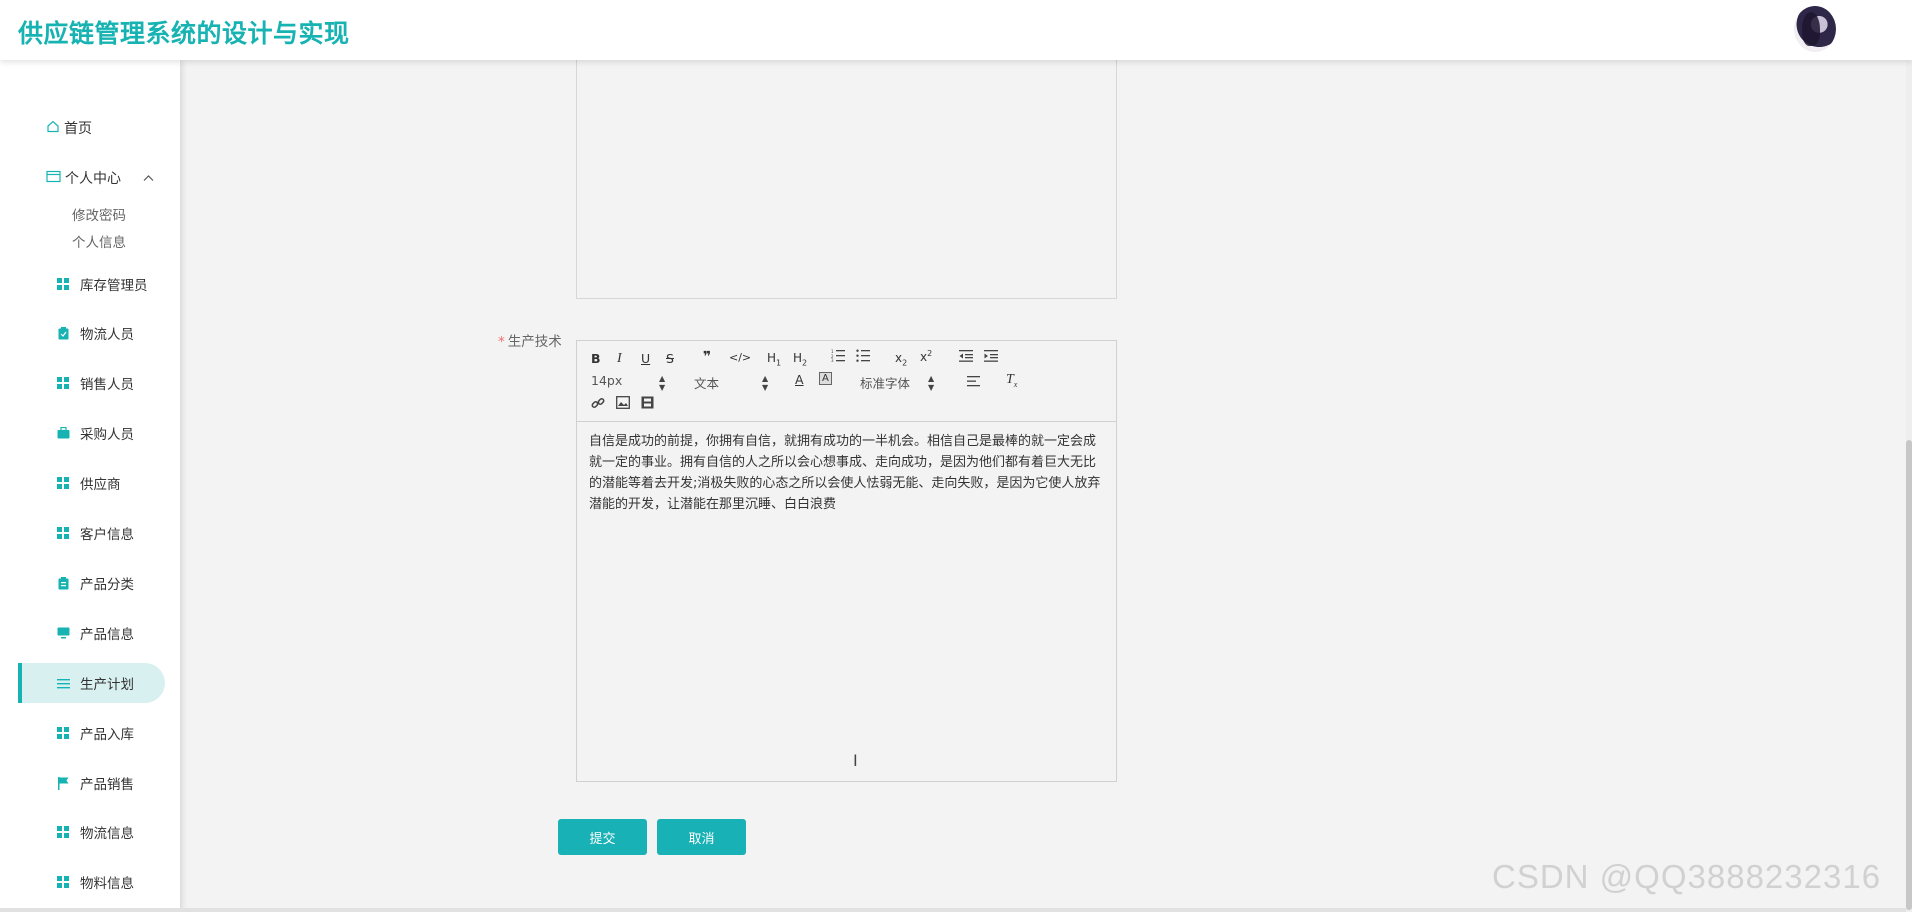 Image resolution: width=1912 pixels, height=912 pixels. What do you see at coordinates (838, 357) in the screenshot?
I see `ordered-list-icon: 123` at bounding box center [838, 357].